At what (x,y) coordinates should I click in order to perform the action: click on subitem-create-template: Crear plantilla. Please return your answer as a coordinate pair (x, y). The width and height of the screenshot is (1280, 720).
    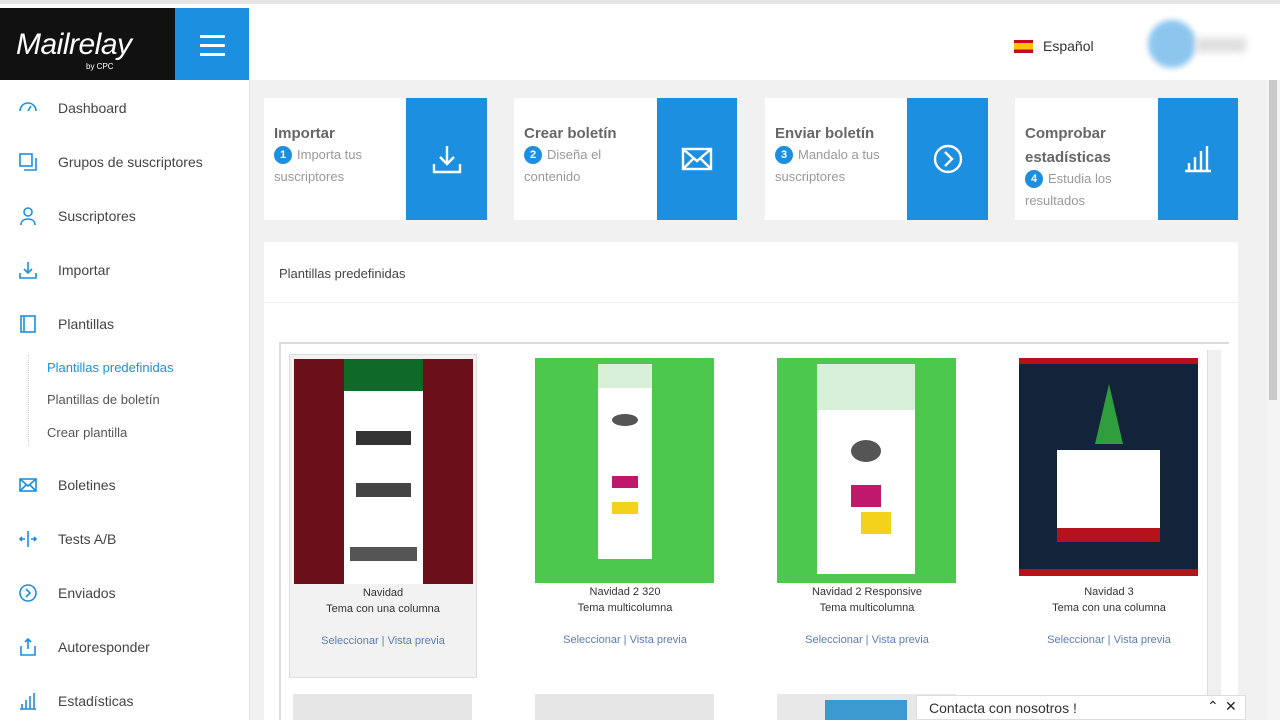
    Looking at the image, I should click on (87, 432).